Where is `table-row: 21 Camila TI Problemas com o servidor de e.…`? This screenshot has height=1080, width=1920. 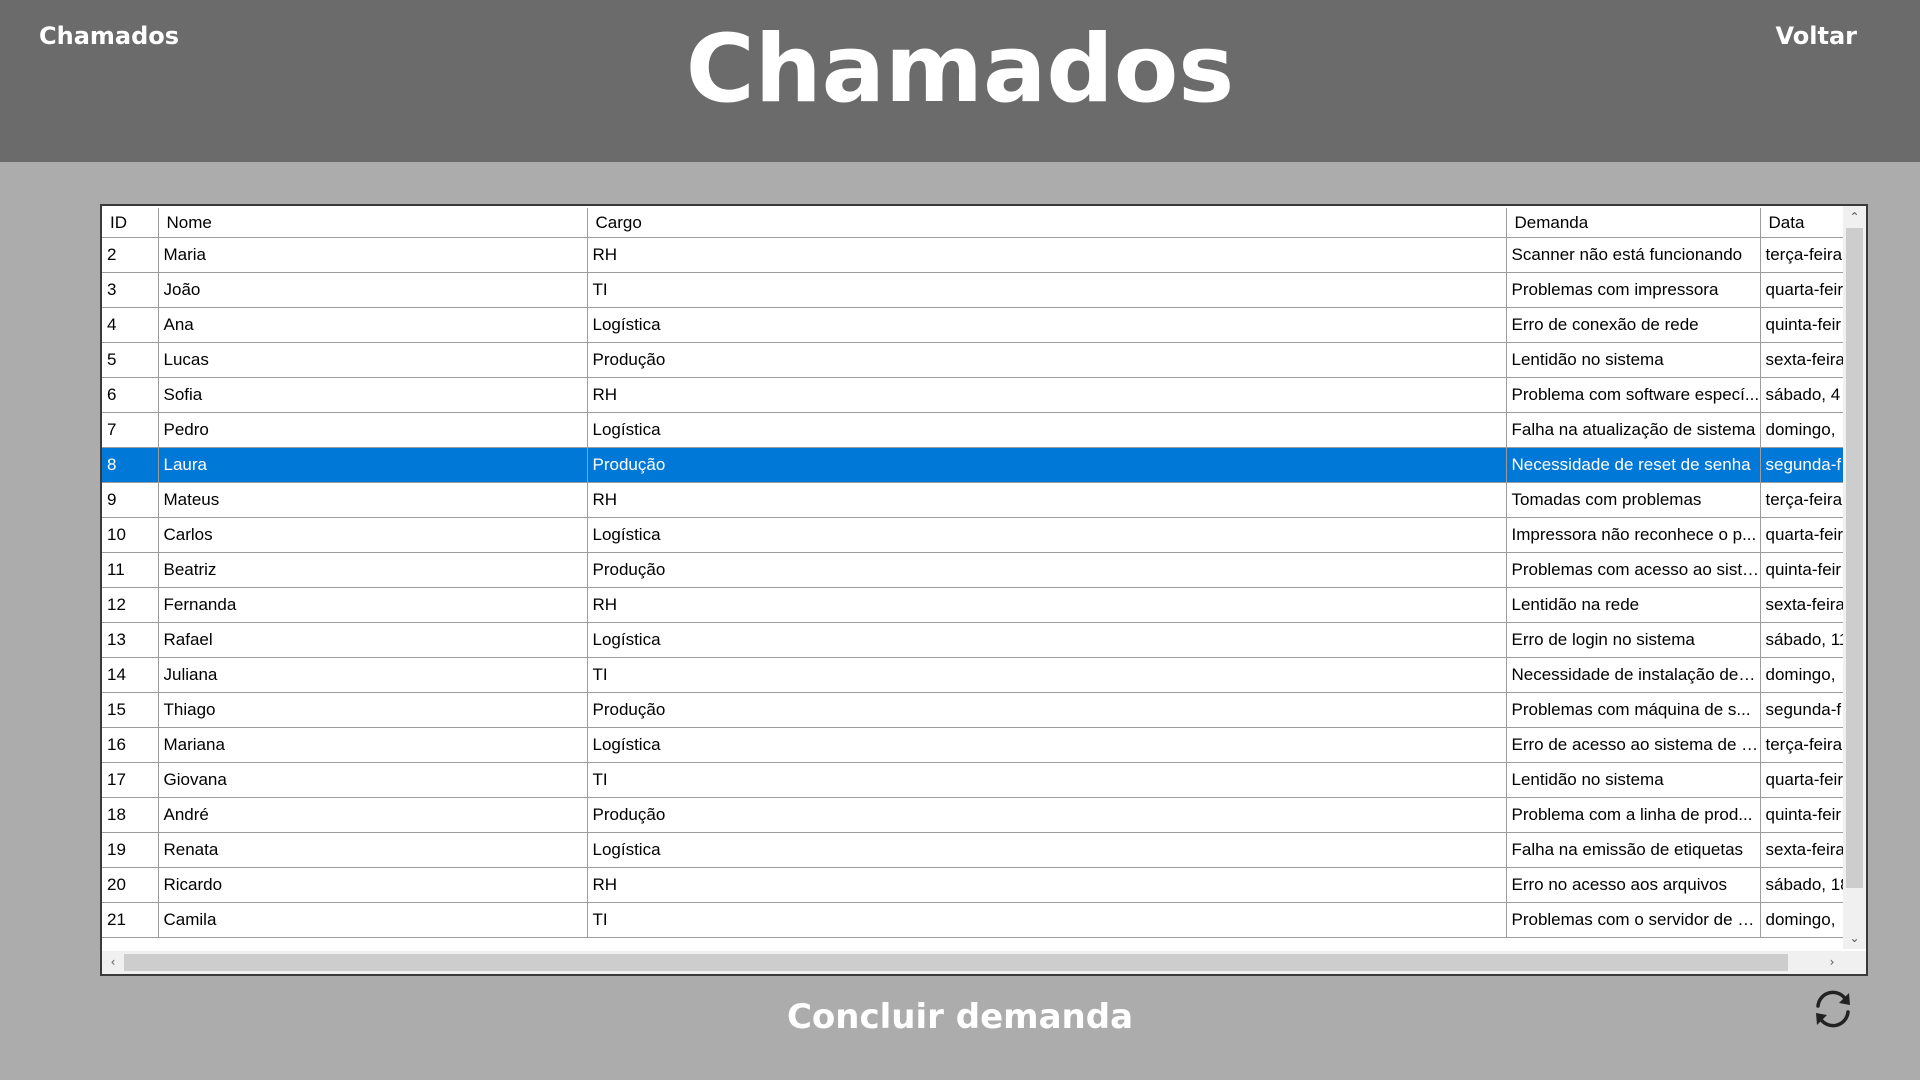
table-row: 21 Camila TI Problemas com o servidor de e.… is located at coordinates (973, 920).